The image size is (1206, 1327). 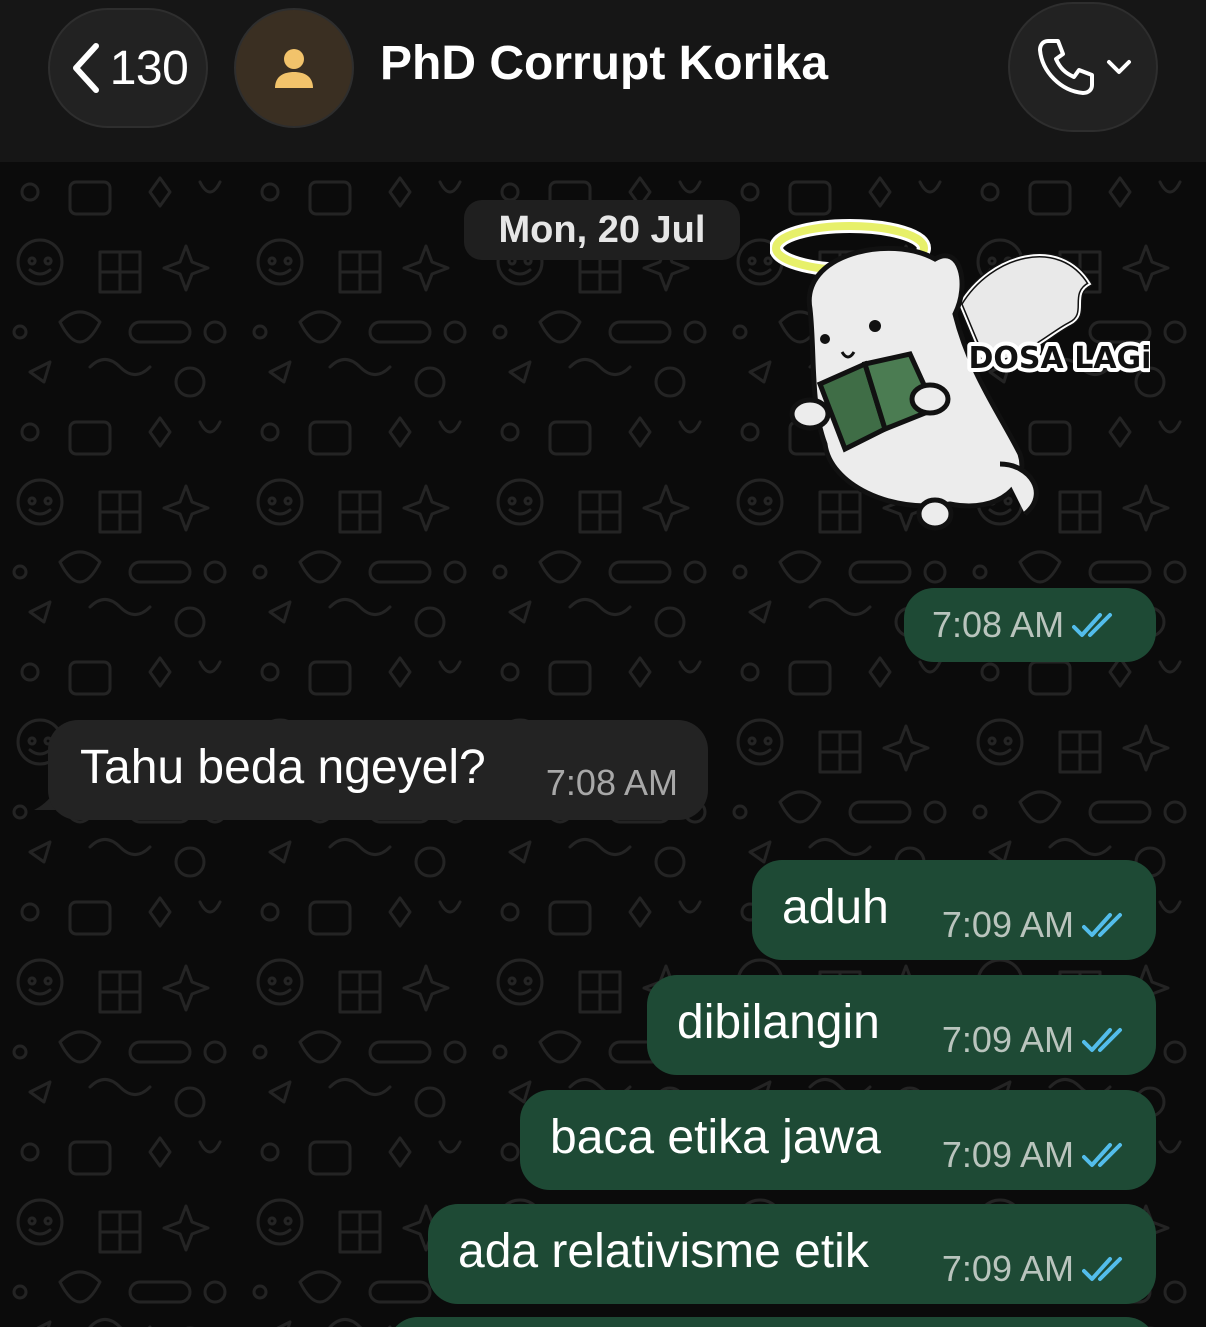 What do you see at coordinates (1066, 67) in the screenshot?
I see `phone-icon` at bounding box center [1066, 67].